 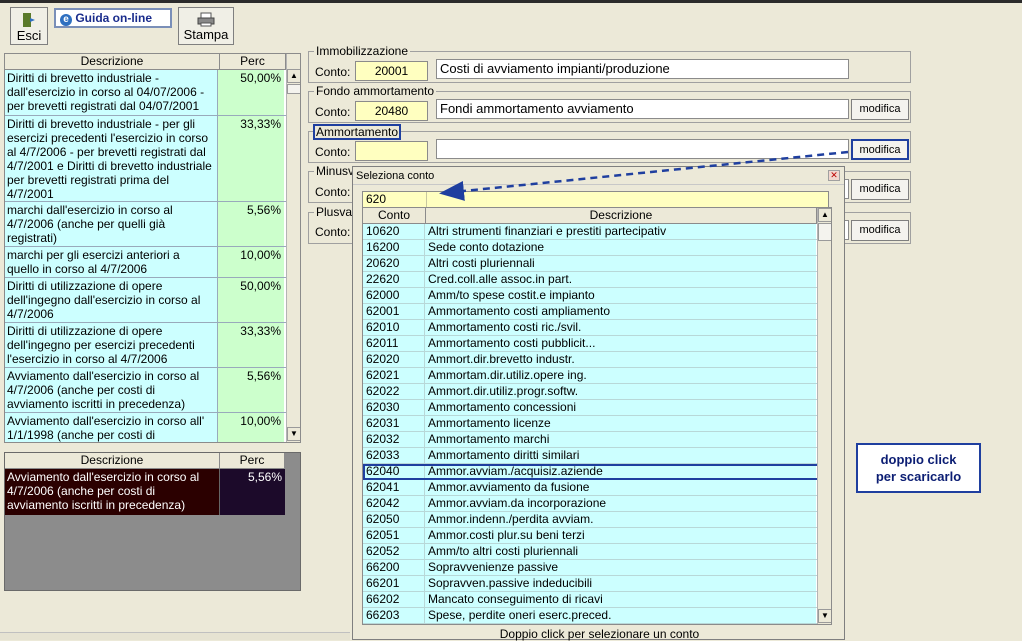 I want to click on double-click-callout: doppio click per scaricarlo, so click(x=918, y=468).